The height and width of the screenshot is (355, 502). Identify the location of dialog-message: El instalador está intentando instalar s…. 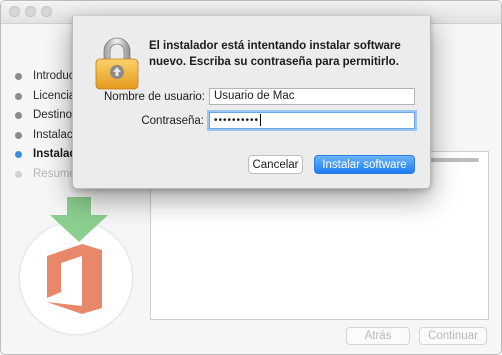
(275, 54).